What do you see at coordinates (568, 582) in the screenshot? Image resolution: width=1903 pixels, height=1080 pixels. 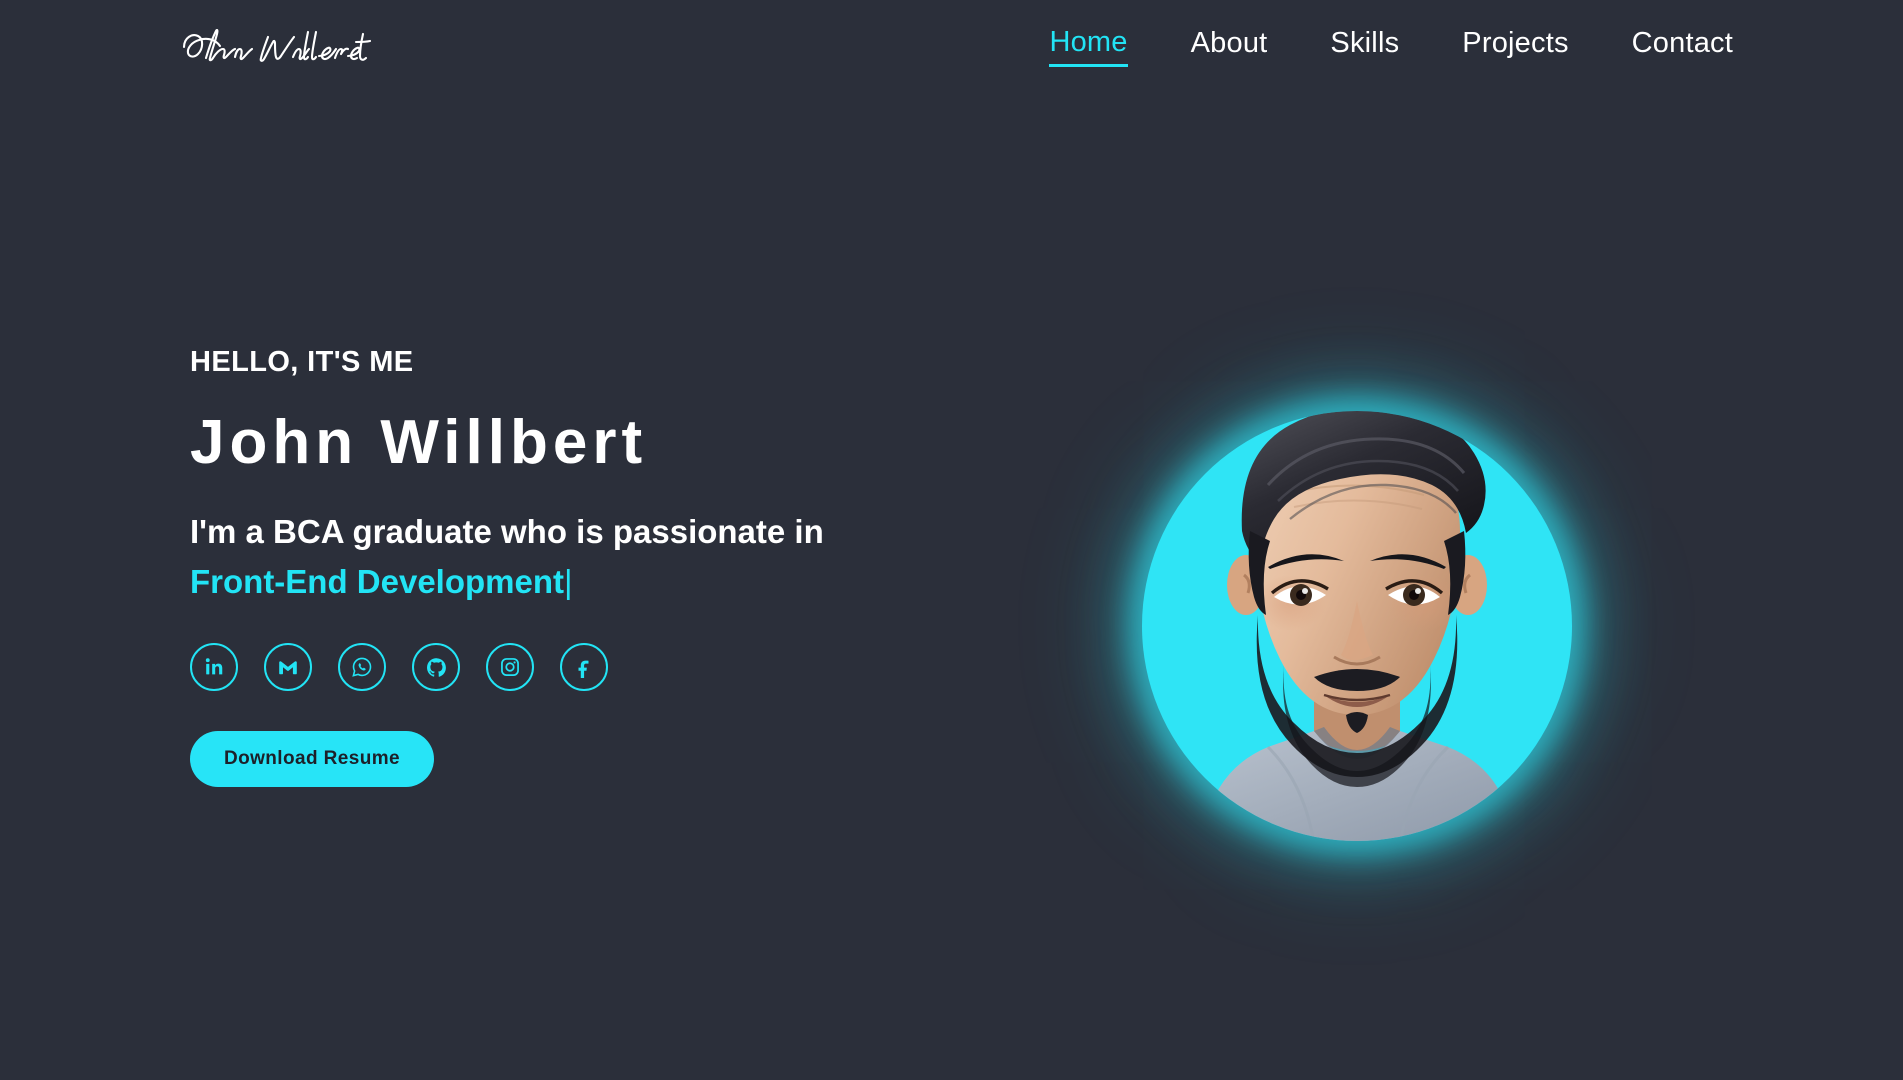 I see `typing-caret: |` at bounding box center [568, 582].